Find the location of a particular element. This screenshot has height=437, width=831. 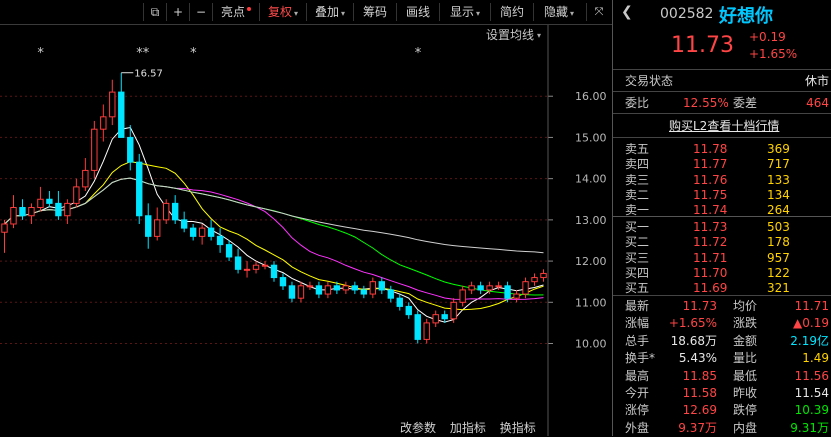

stat-value: 11.71 is located at coordinates (811, 306).